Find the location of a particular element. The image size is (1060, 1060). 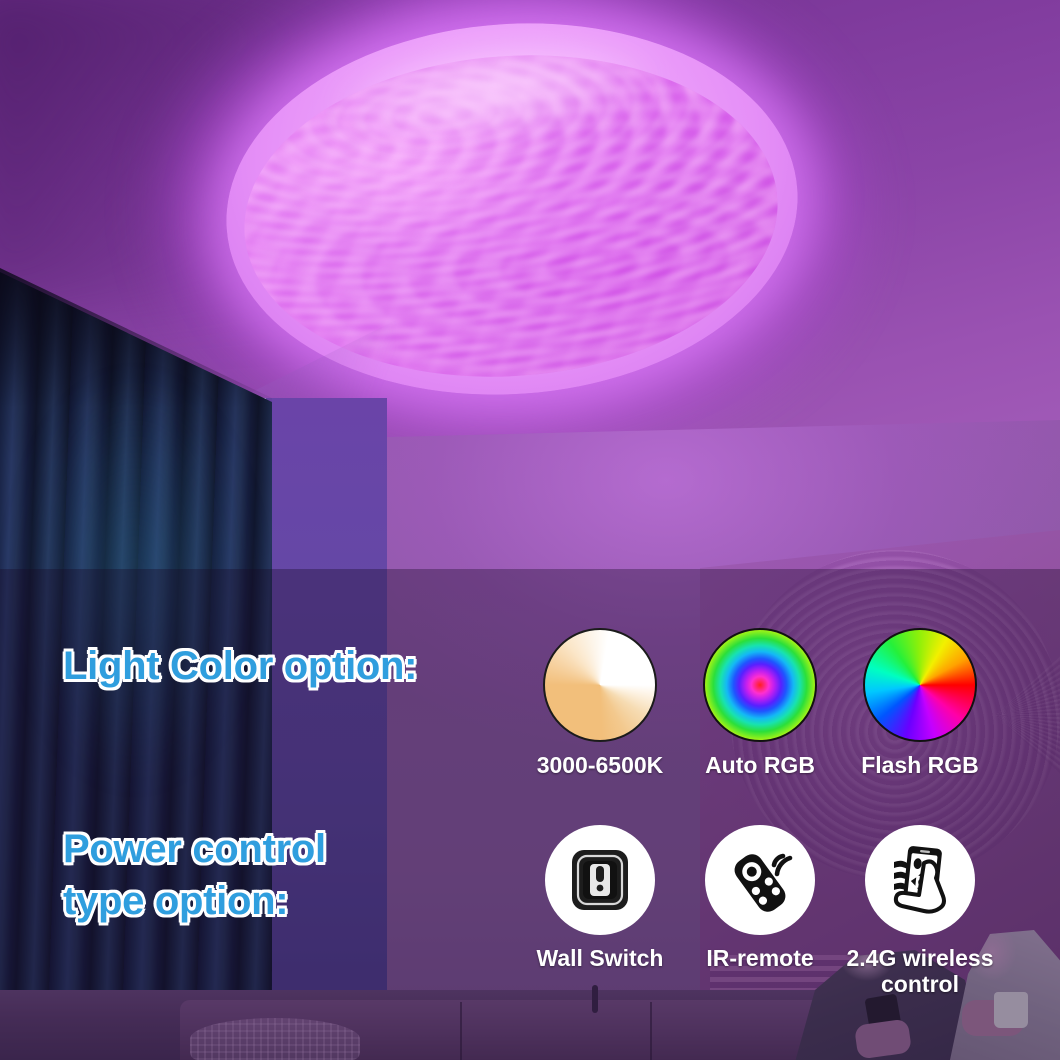

option-wireless-label: 2.4G wireless control is located at coordinates (920, 971).